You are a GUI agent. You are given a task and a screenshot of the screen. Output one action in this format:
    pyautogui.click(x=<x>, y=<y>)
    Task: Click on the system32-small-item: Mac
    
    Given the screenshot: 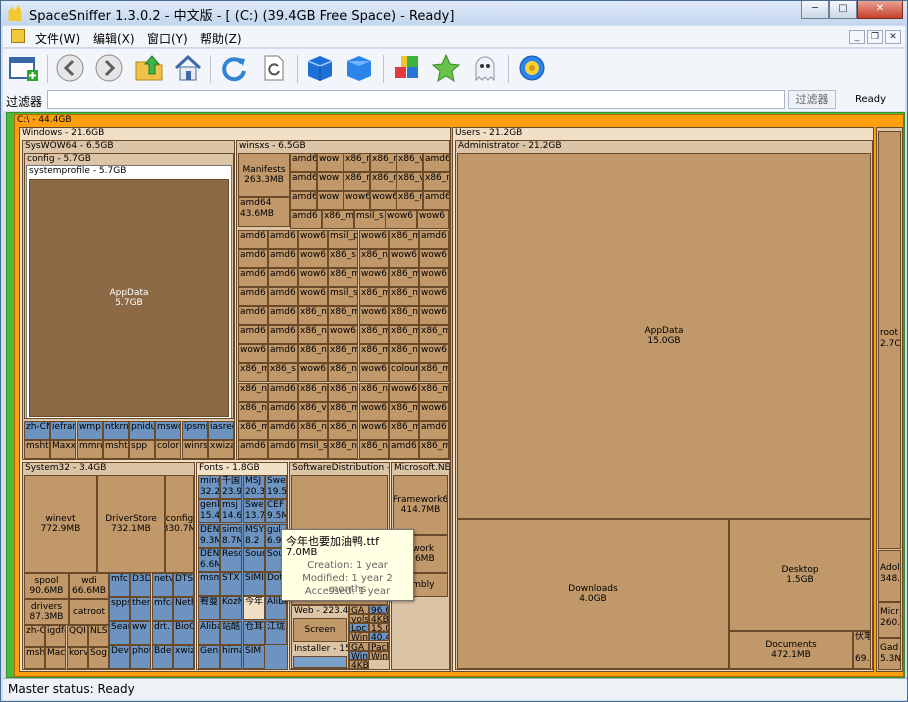 What is the action you would take?
    pyautogui.click(x=55, y=658)
    